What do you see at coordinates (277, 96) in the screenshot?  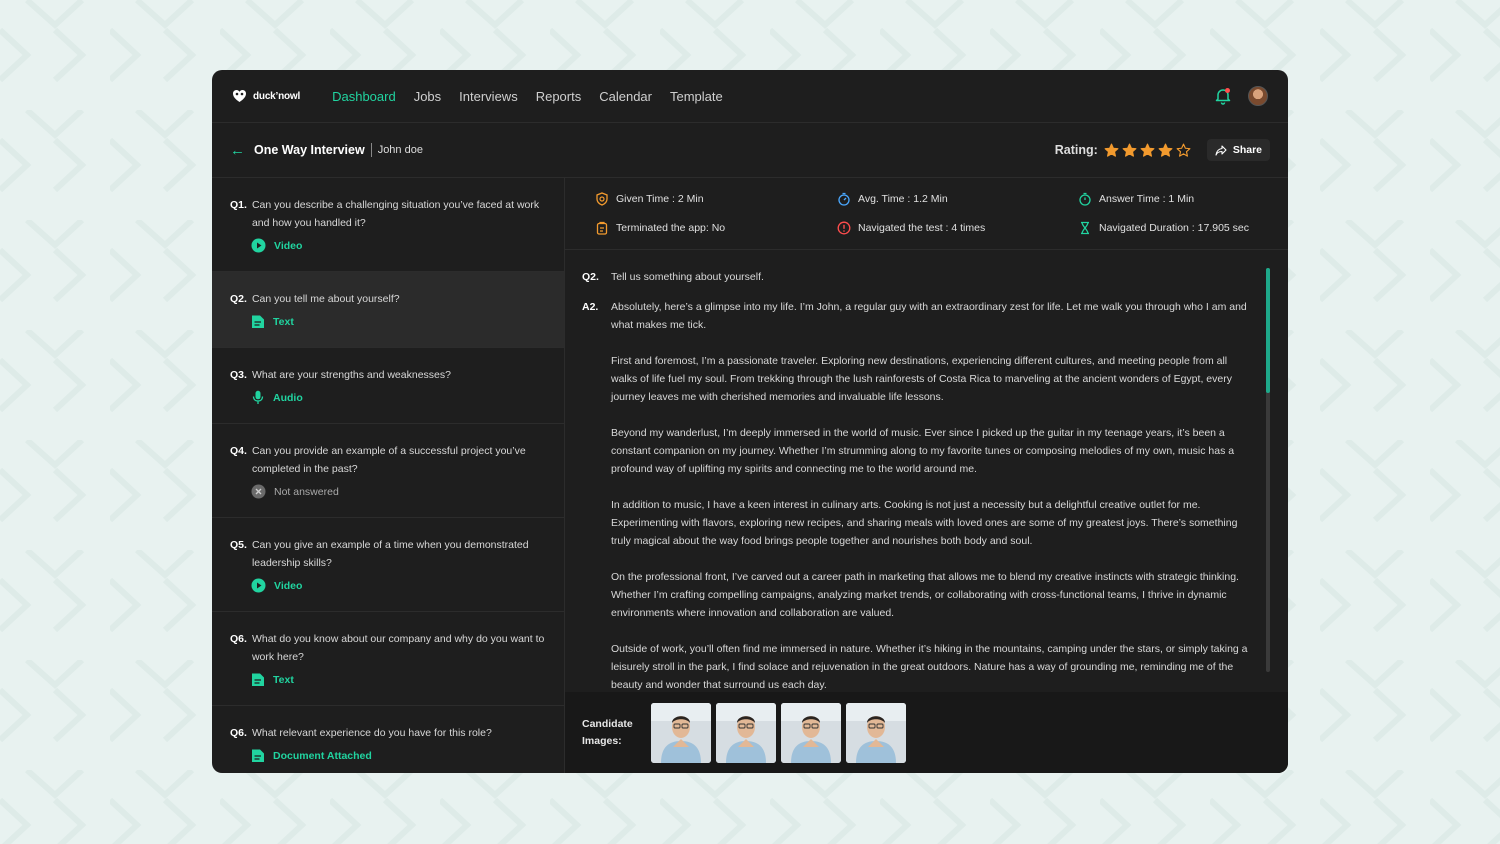 I see `logo-text: duck’nowl` at bounding box center [277, 96].